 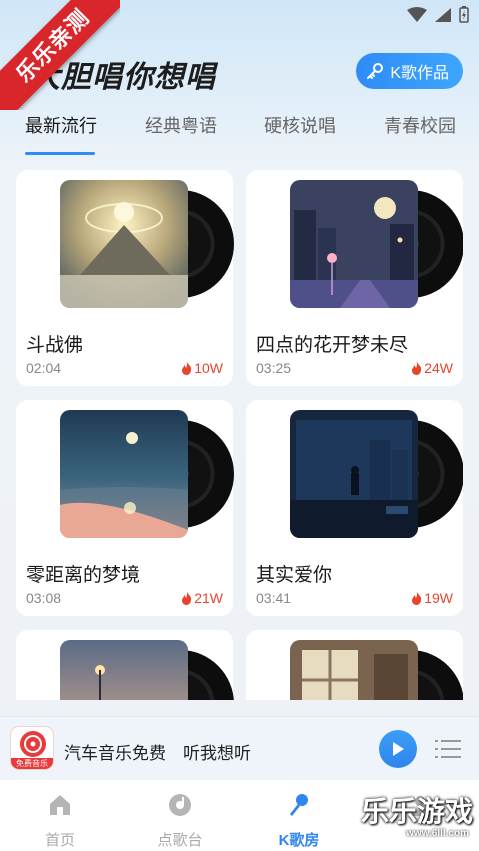 I want to click on song-title: 斗战佛, so click(x=55, y=345).